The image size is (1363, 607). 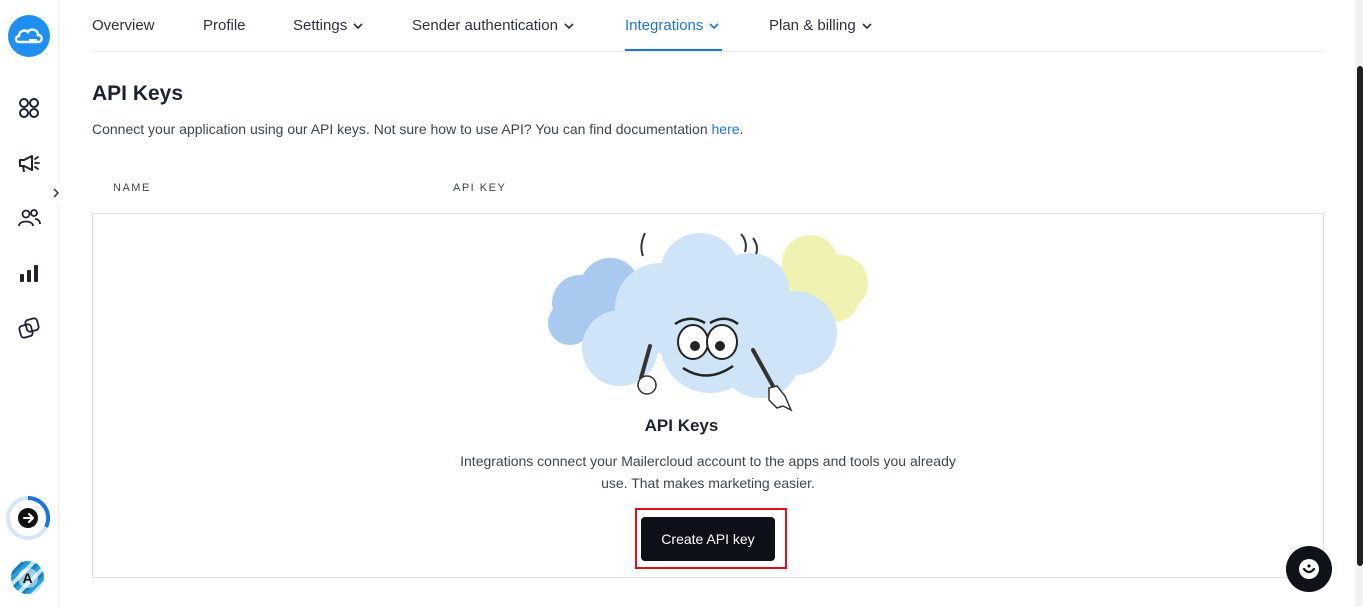 I want to click on empty-state-title: API Keys, so click(x=681, y=425).